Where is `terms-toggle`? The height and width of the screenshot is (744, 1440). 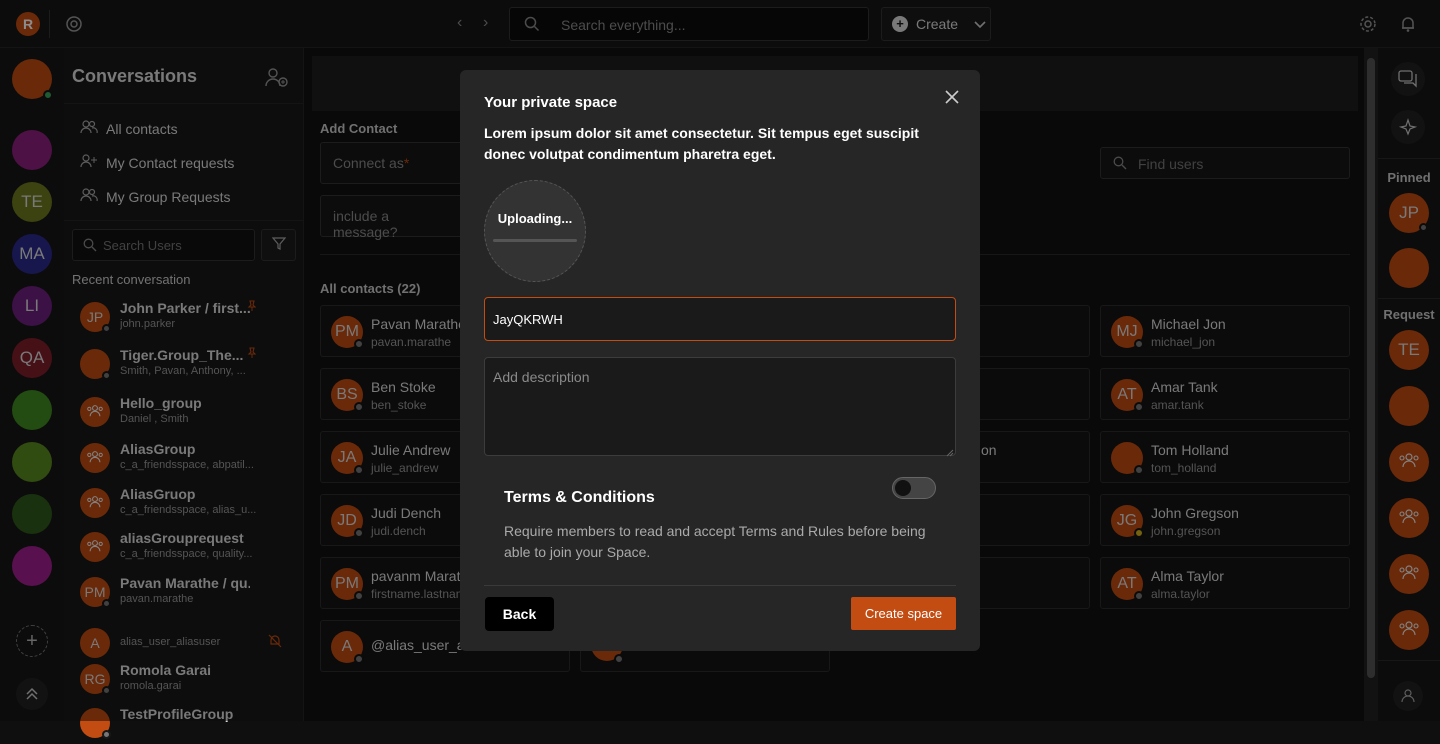 terms-toggle is located at coordinates (914, 488).